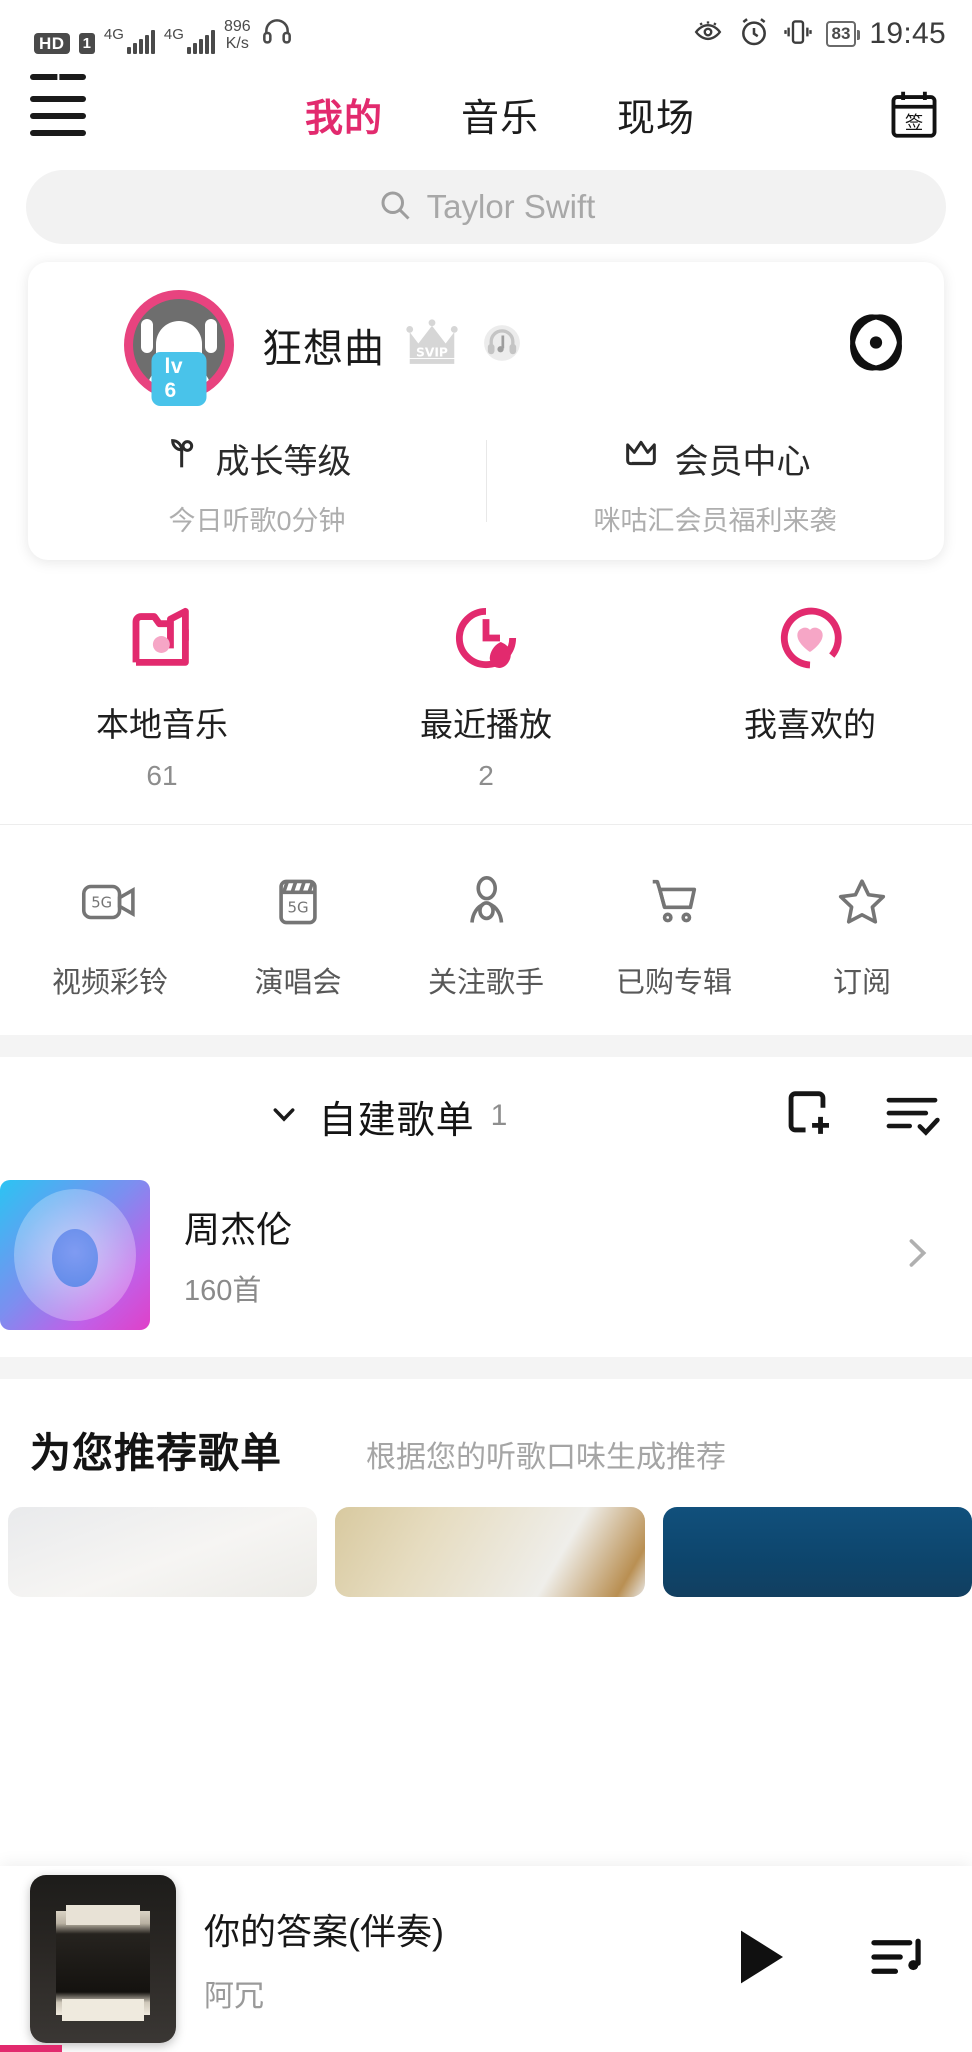 This screenshot has width=972, height=2052. Describe the element at coordinates (843, 34) in the screenshot. I see `battery-indicator: 83` at that location.